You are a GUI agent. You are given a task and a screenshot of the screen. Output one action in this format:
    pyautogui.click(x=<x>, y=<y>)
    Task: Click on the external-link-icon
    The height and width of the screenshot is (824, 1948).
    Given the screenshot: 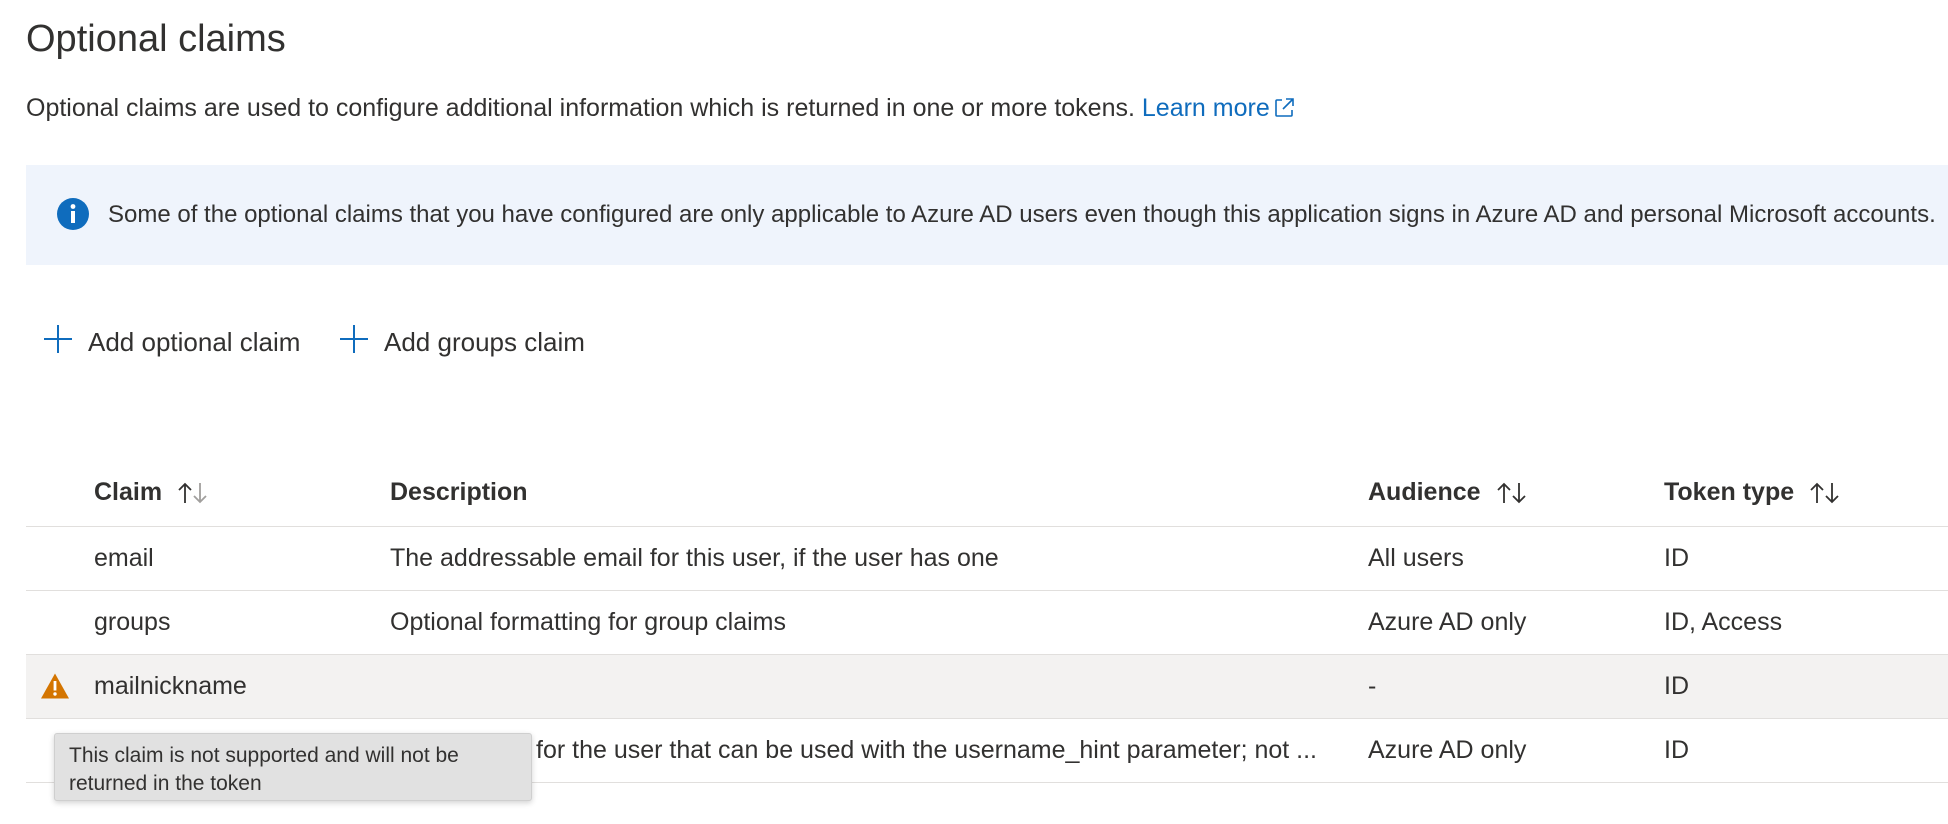 What is the action you would take?
    pyautogui.click(x=1284, y=111)
    